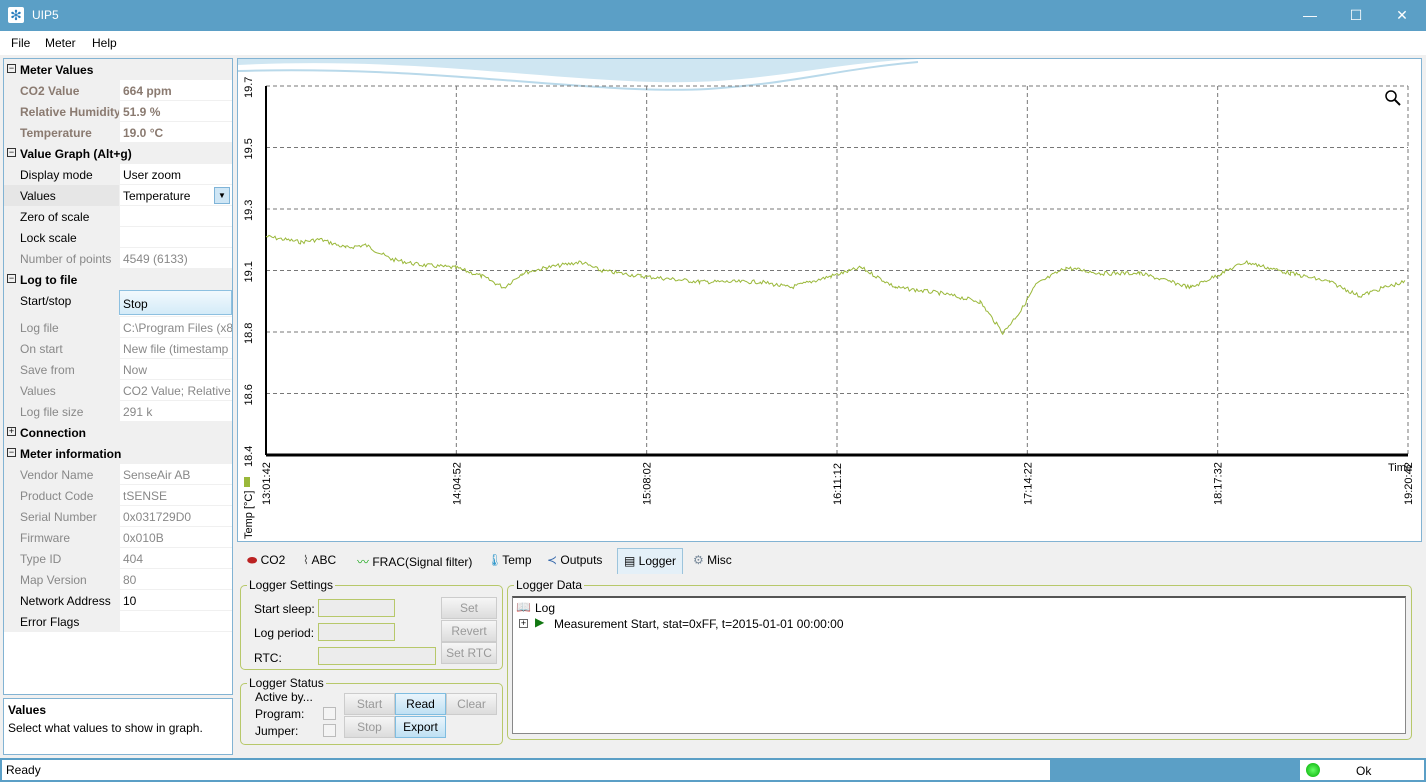 The width and height of the screenshot is (1426, 782). What do you see at coordinates (118, 90) in the screenshot?
I see `property-row: CO2 Value 664 ppm` at bounding box center [118, 90].